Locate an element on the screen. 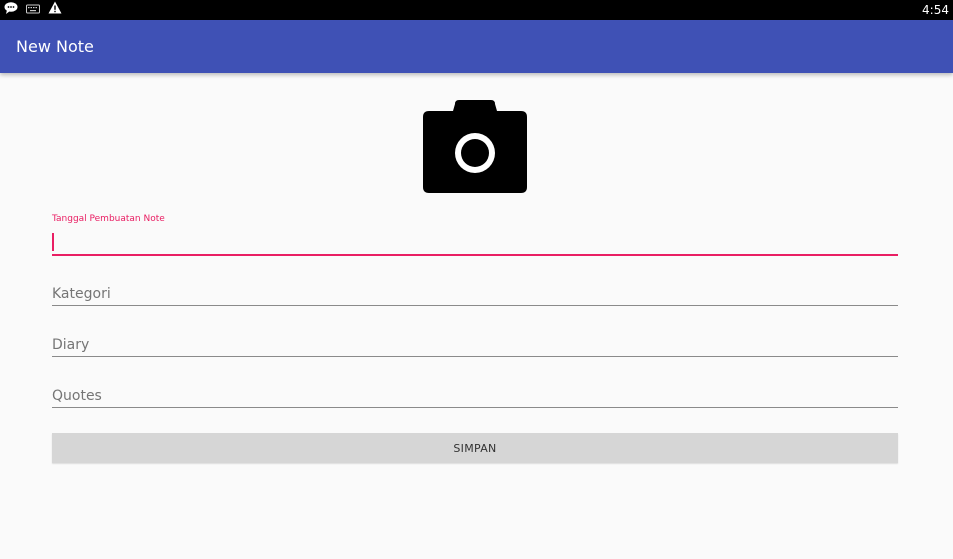  status-icons is located at coordinates (33, 10).